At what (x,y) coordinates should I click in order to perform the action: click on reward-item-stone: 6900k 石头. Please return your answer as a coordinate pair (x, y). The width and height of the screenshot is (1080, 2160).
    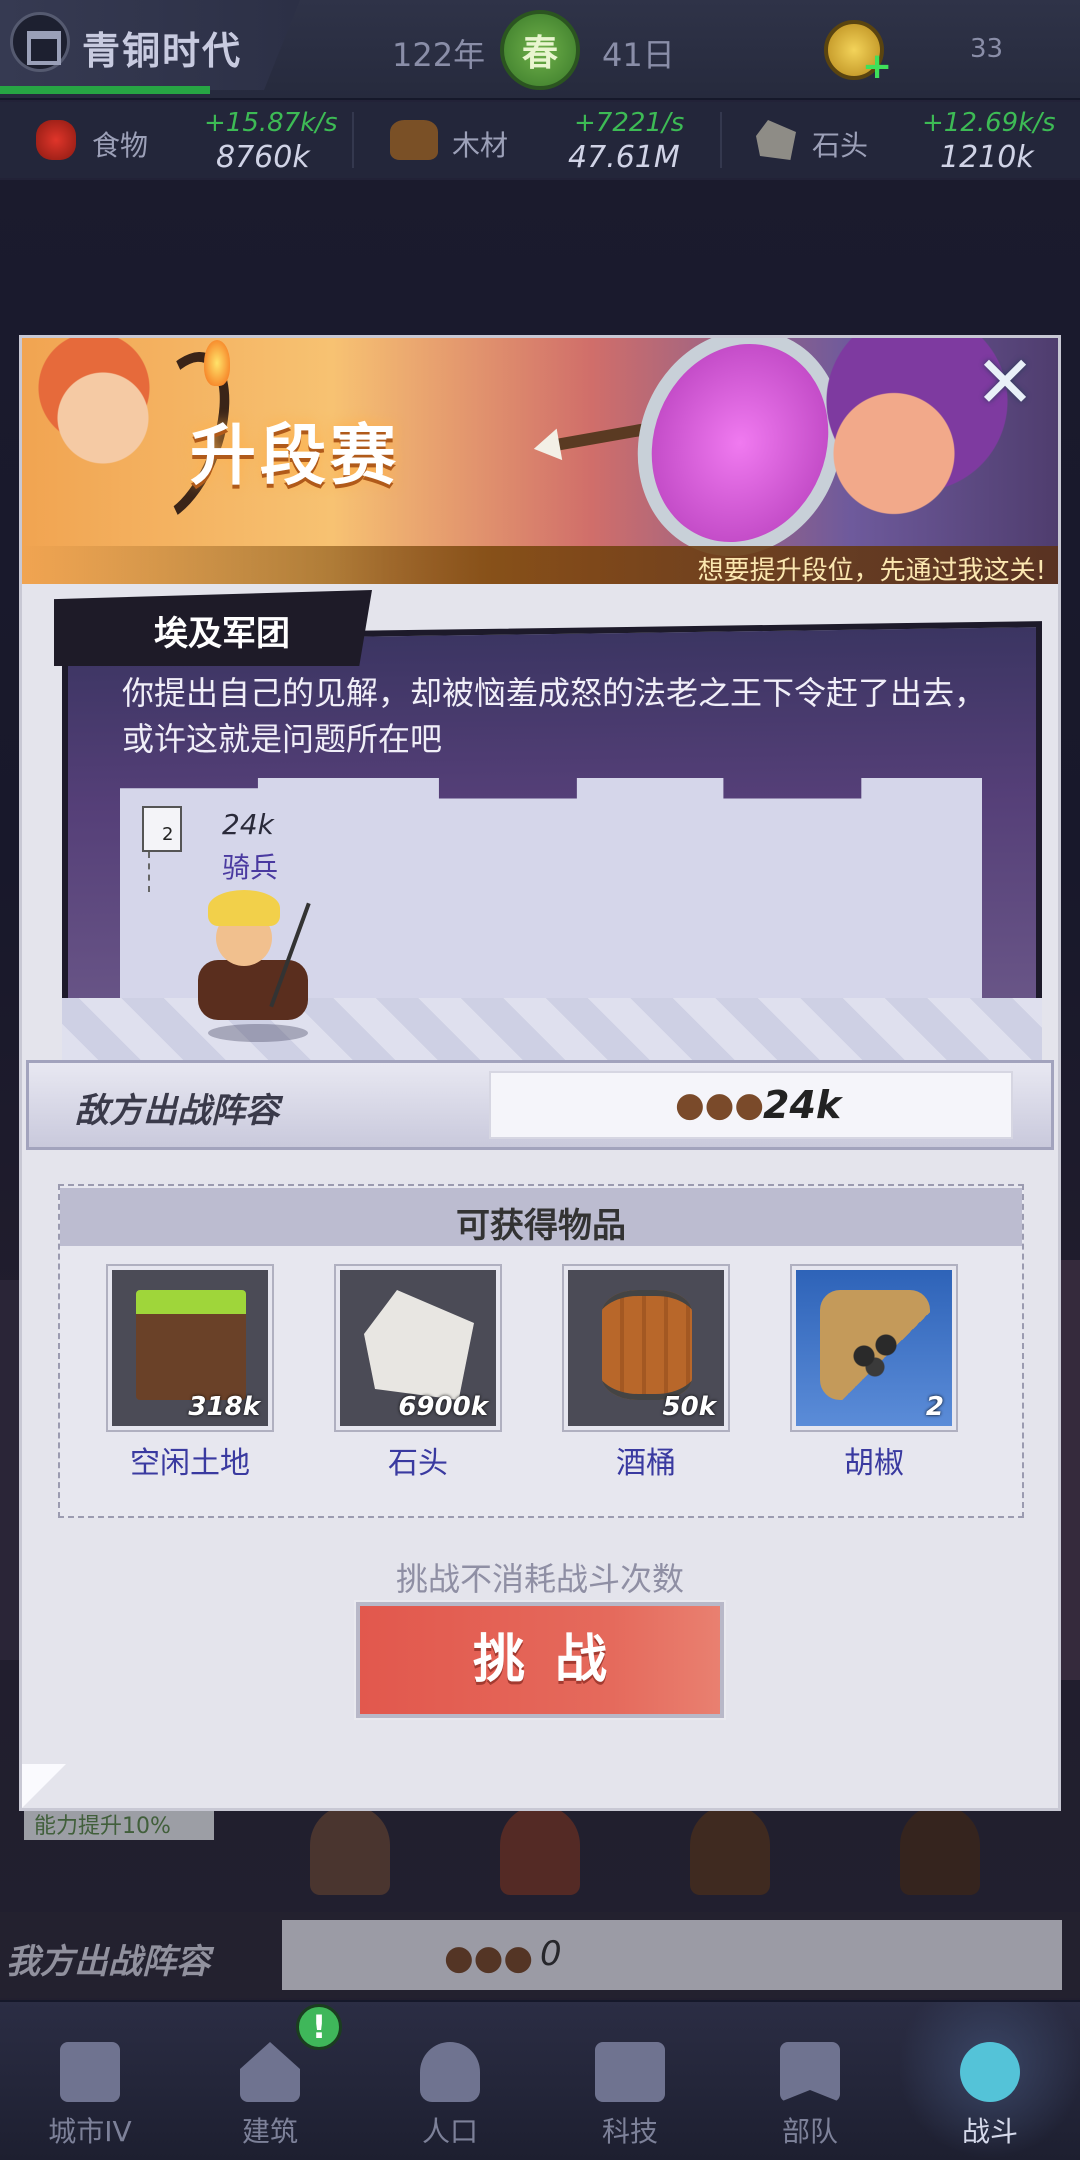
    Looking at the image, I should click on (418, 1373).